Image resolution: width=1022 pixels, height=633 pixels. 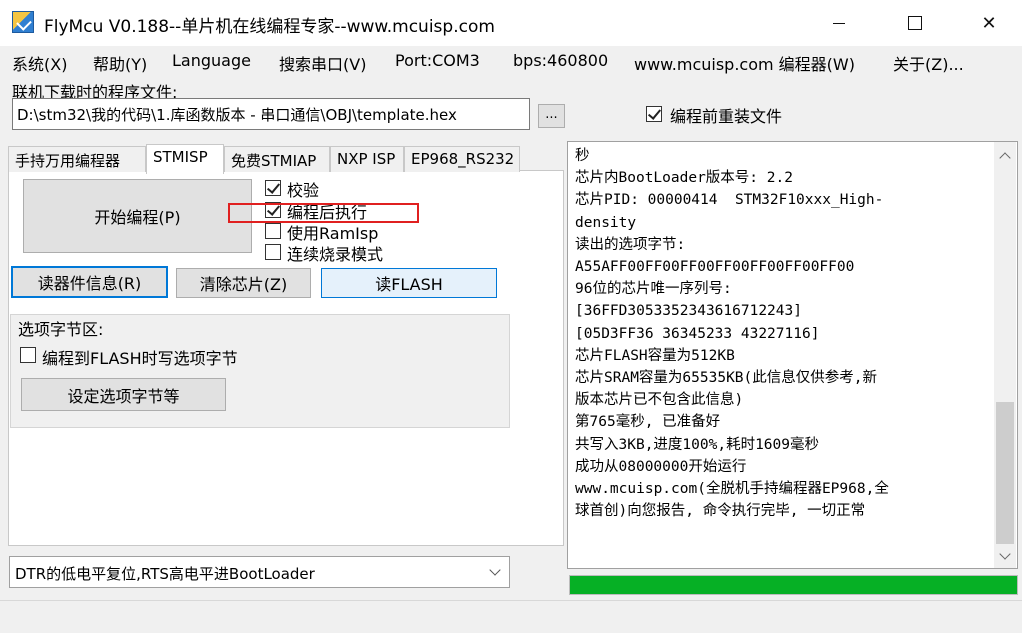 What do you see at coordinates (793, 585) in the screenshot?
I see `progress-bar-fill` at bounding box center [793, 585].